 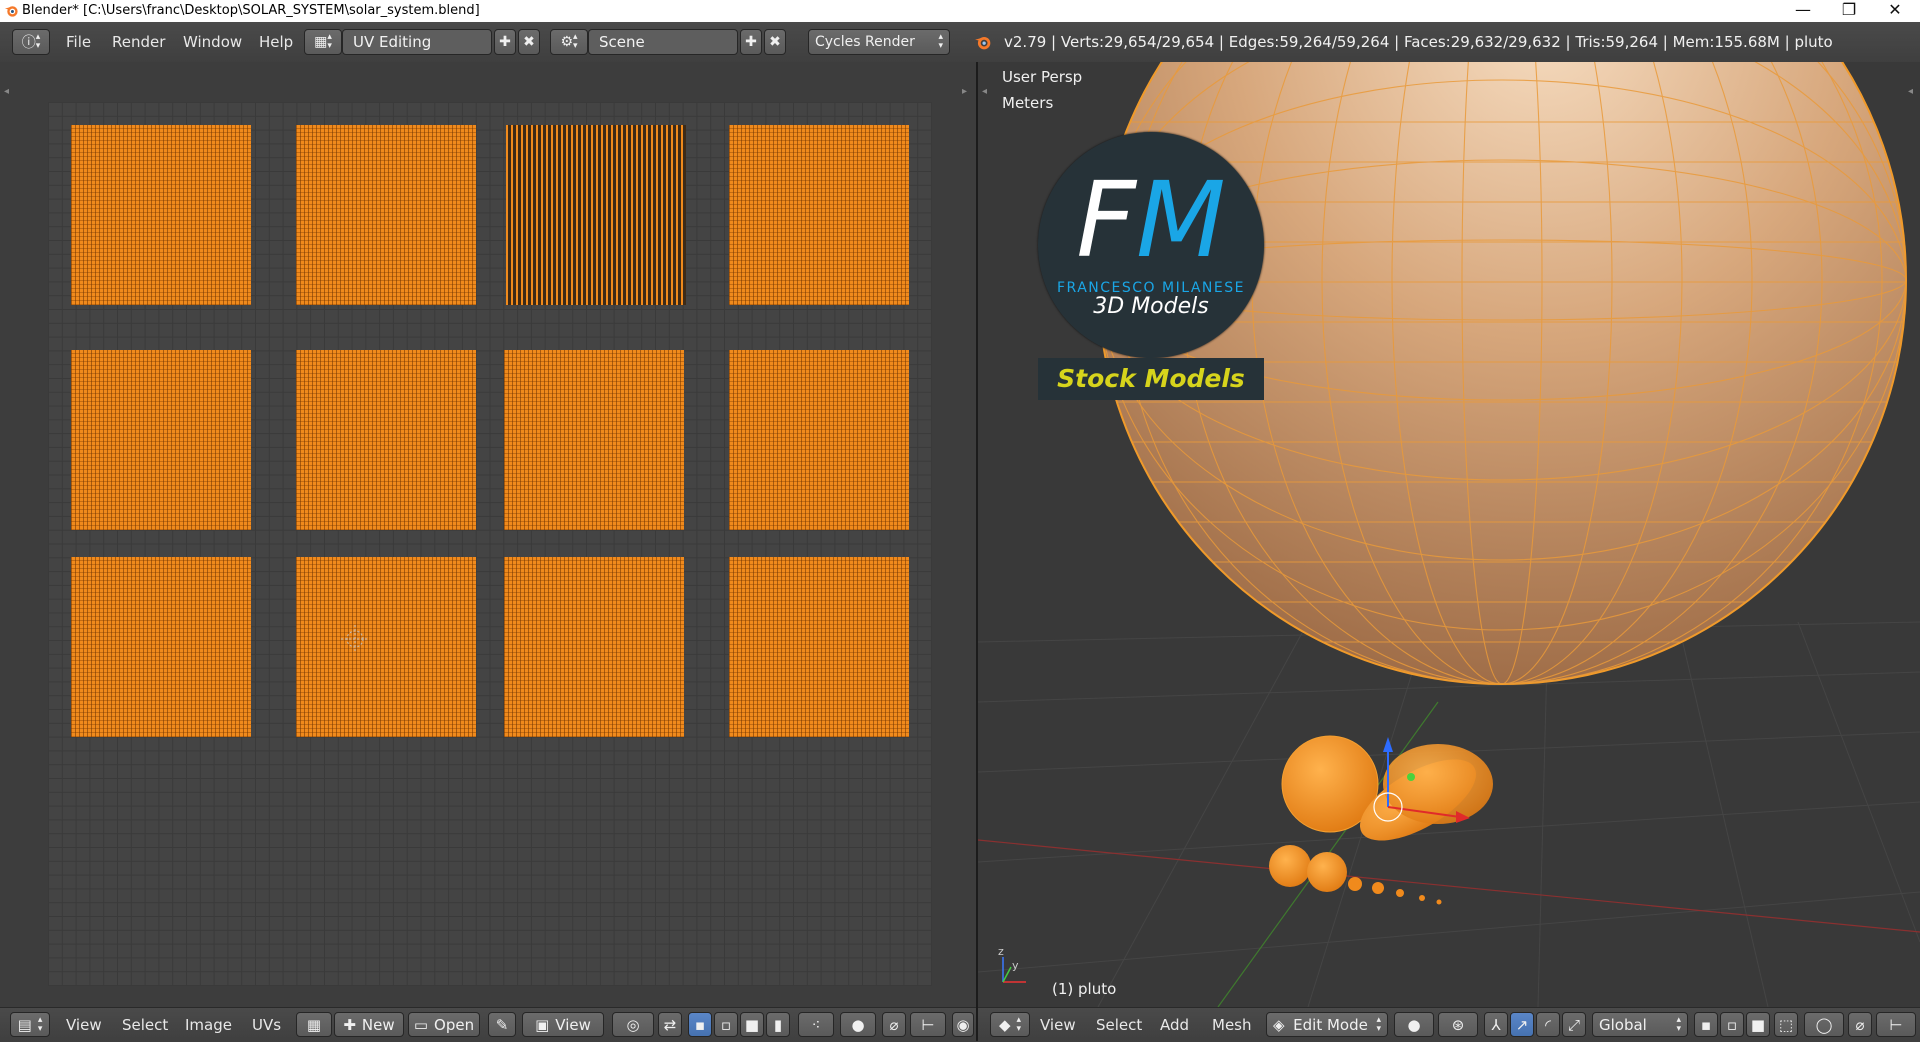 I want to click on plus-icon: ✚, so click(x=505, y=42).